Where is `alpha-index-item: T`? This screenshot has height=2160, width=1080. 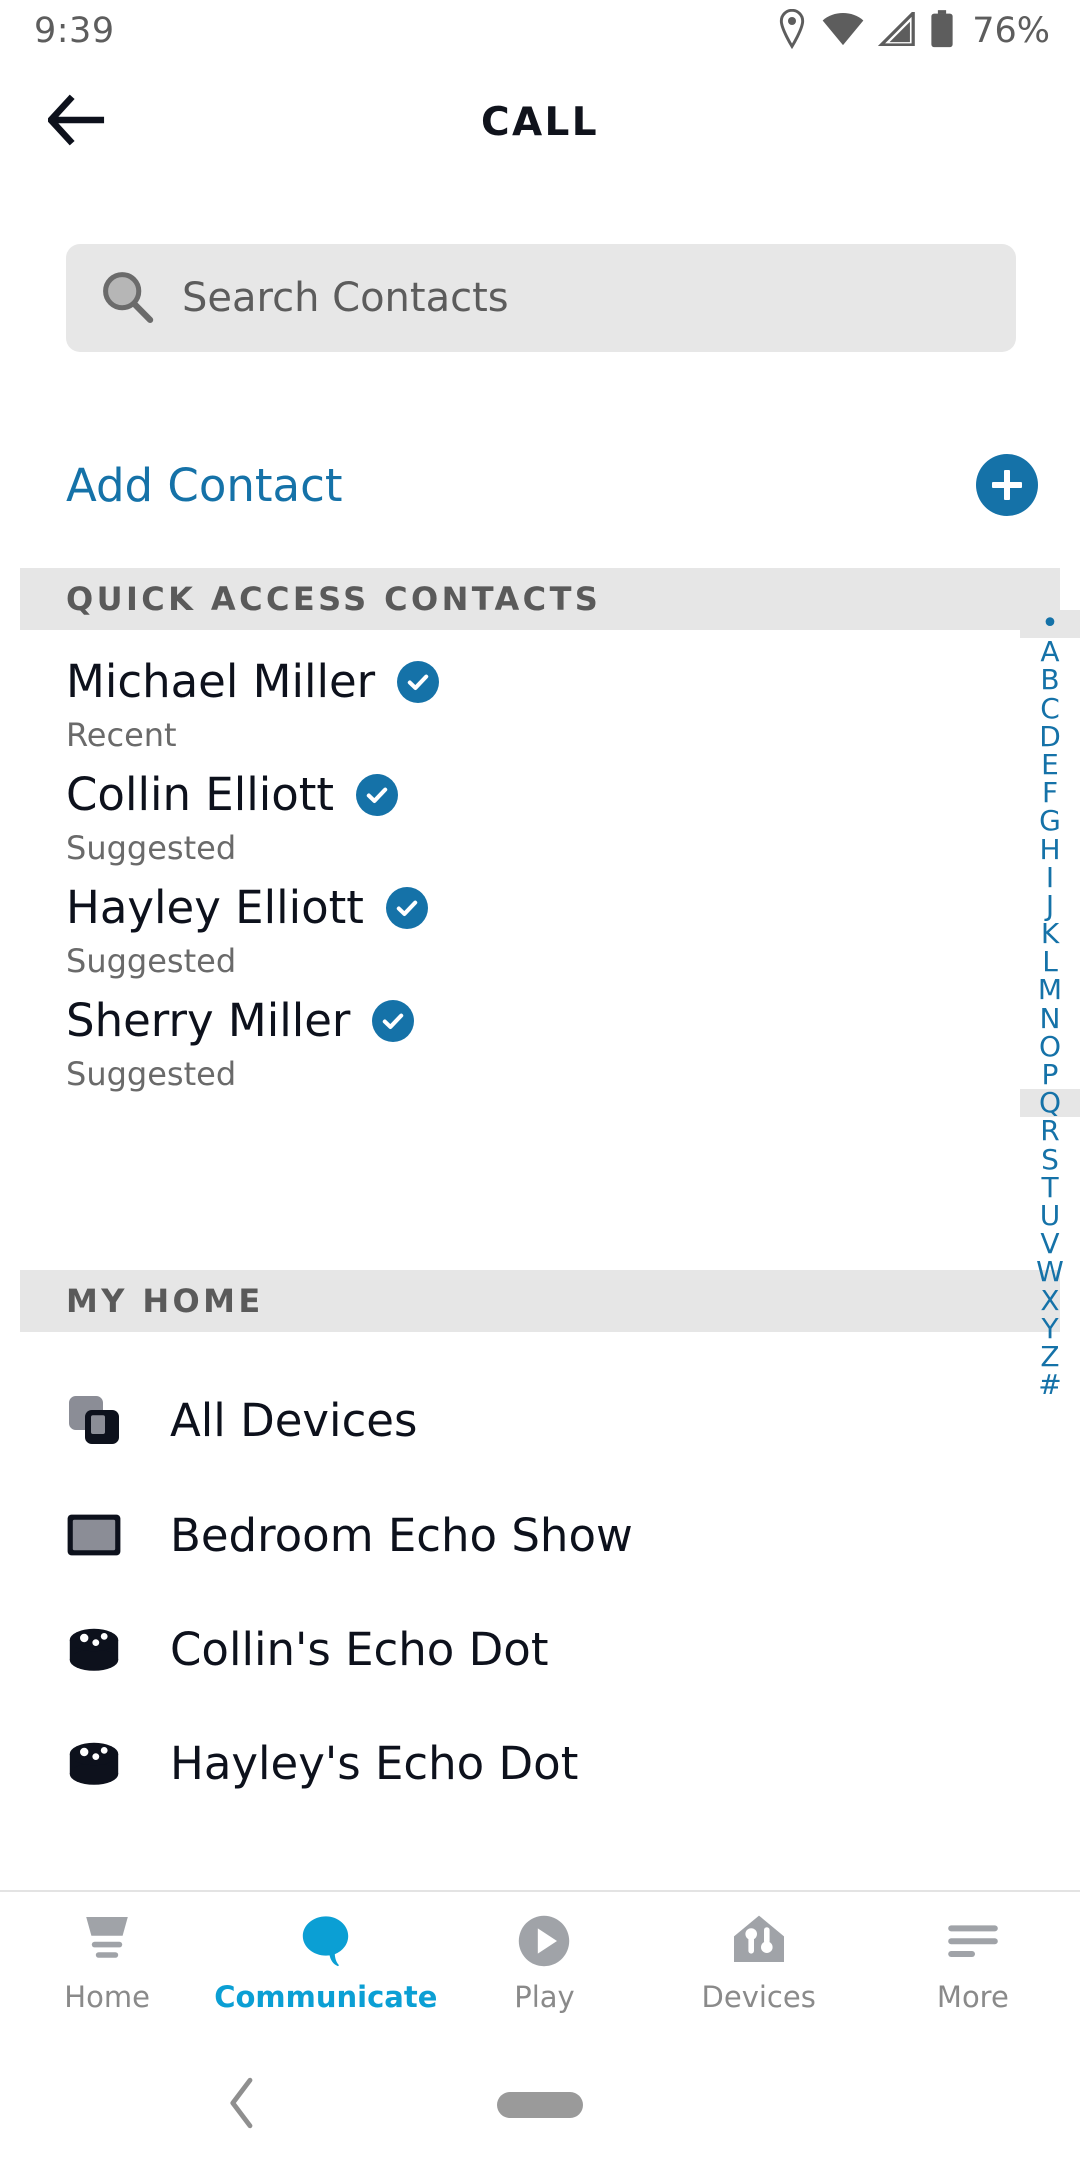 alpha-index-item: T is located at coordinates (1050, 1187).